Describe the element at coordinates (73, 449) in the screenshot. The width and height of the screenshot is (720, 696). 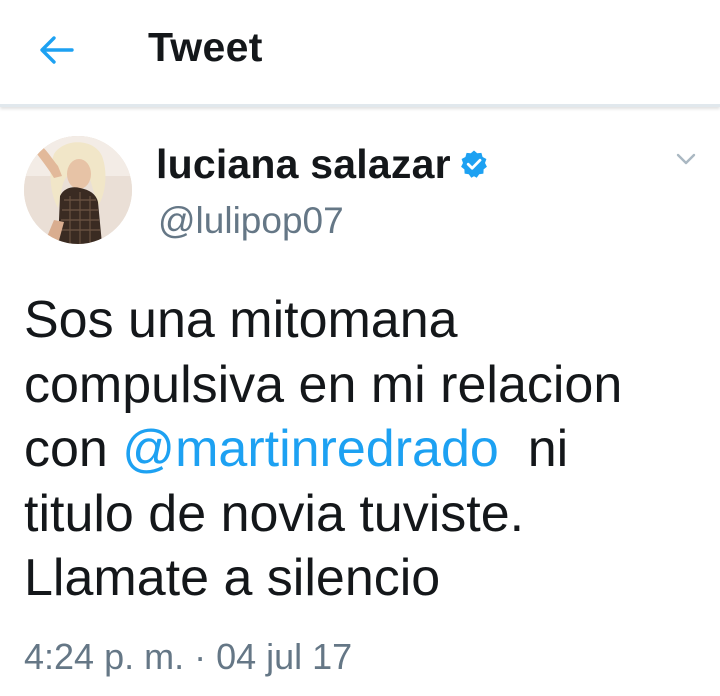
I see `tweet-text-segment: con` at that location.